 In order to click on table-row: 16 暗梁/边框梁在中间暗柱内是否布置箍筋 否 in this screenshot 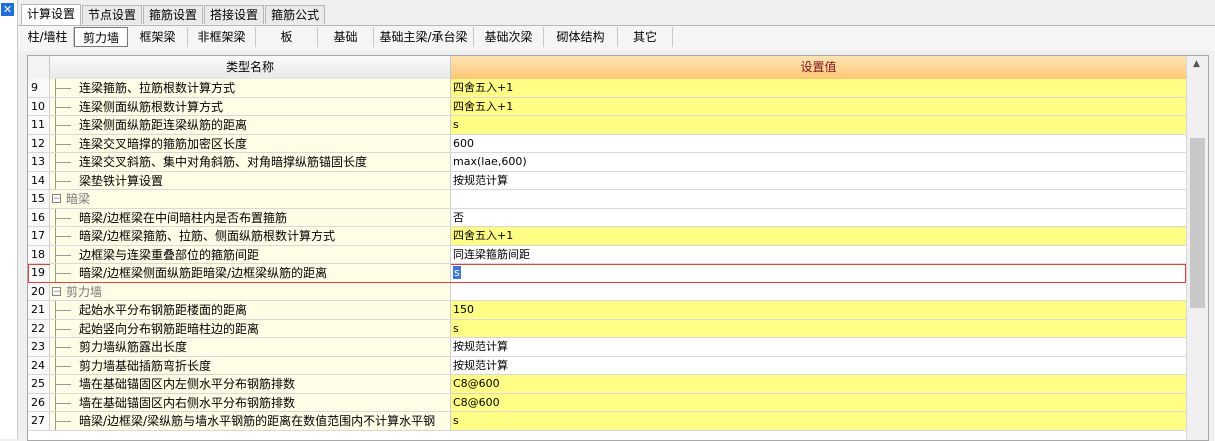, I will do `click(607, 217)`.